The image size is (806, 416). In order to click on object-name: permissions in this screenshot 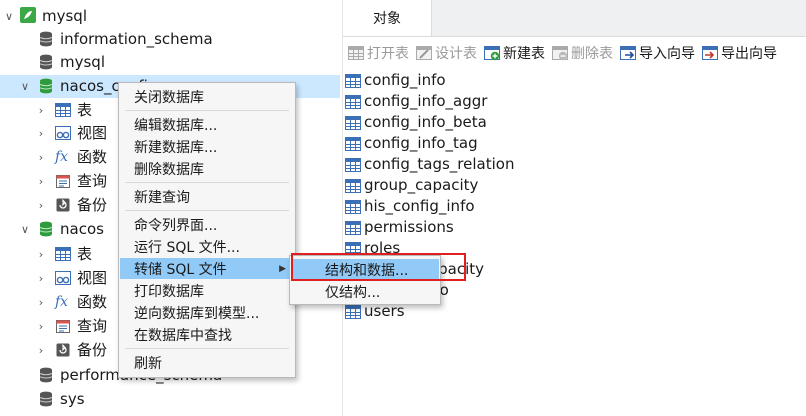, I will do `click(409, 227)`.